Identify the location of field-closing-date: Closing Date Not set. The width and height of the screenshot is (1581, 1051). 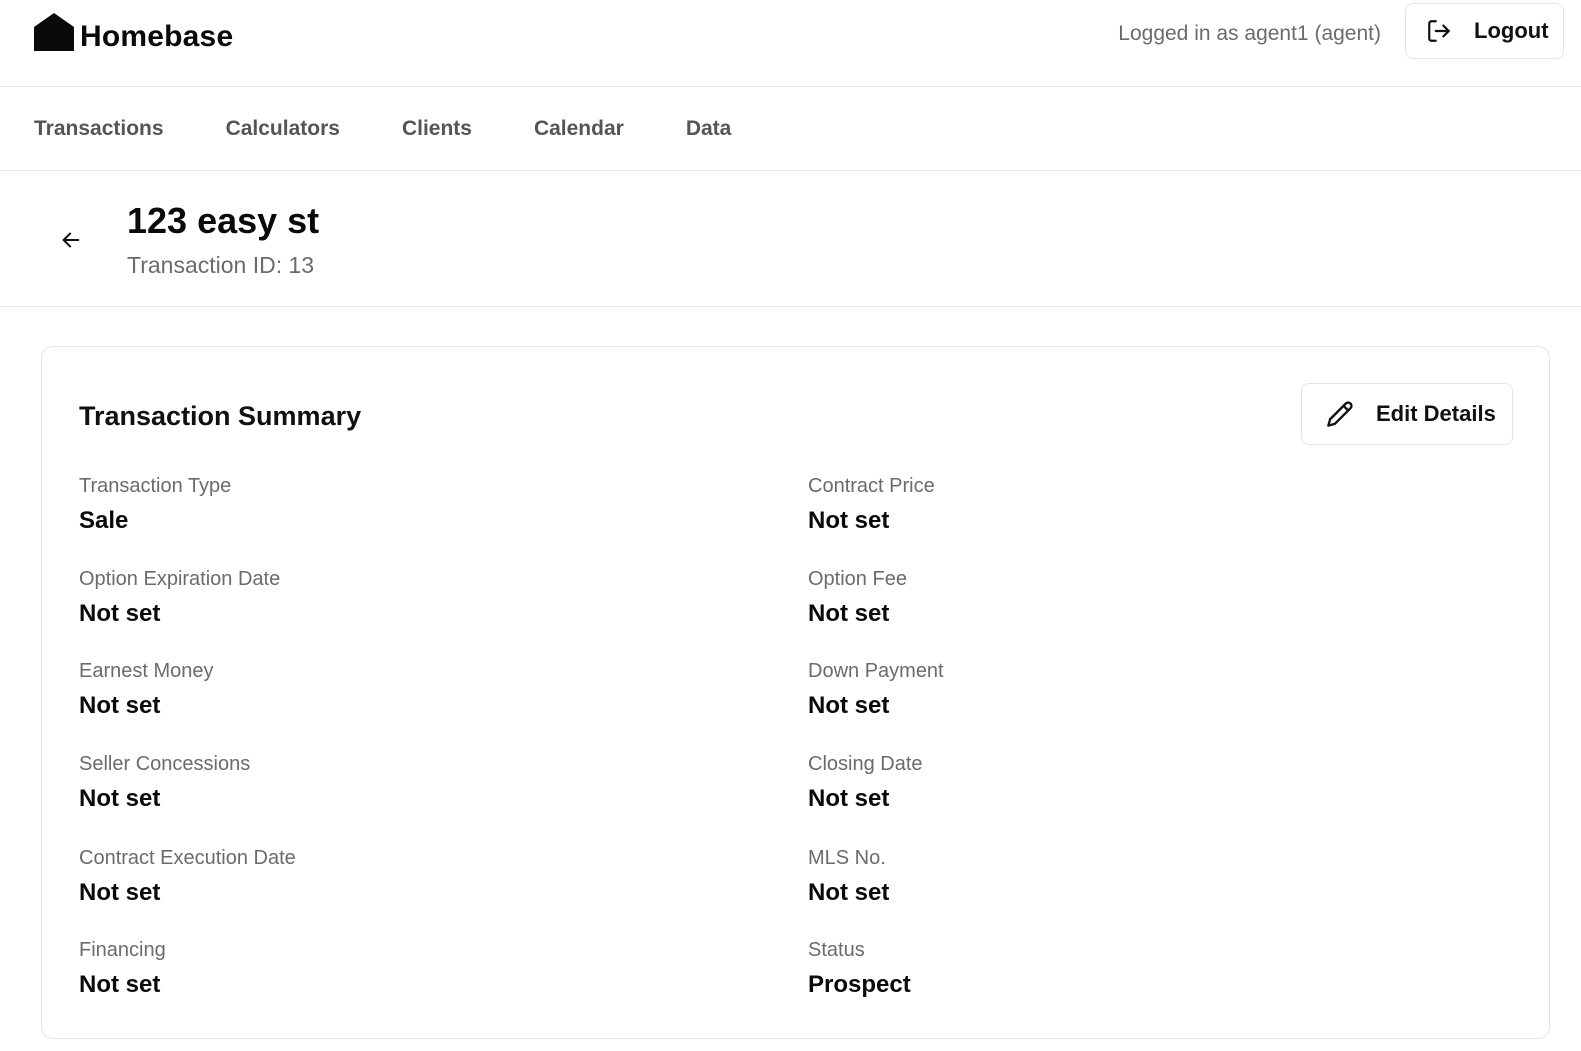
(1108, 783).